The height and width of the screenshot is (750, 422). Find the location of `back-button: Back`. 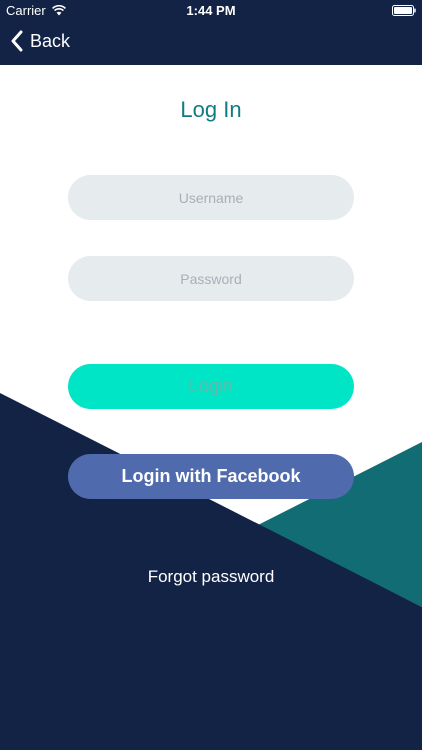

back-button: Back is located at coordinates (40, 41).